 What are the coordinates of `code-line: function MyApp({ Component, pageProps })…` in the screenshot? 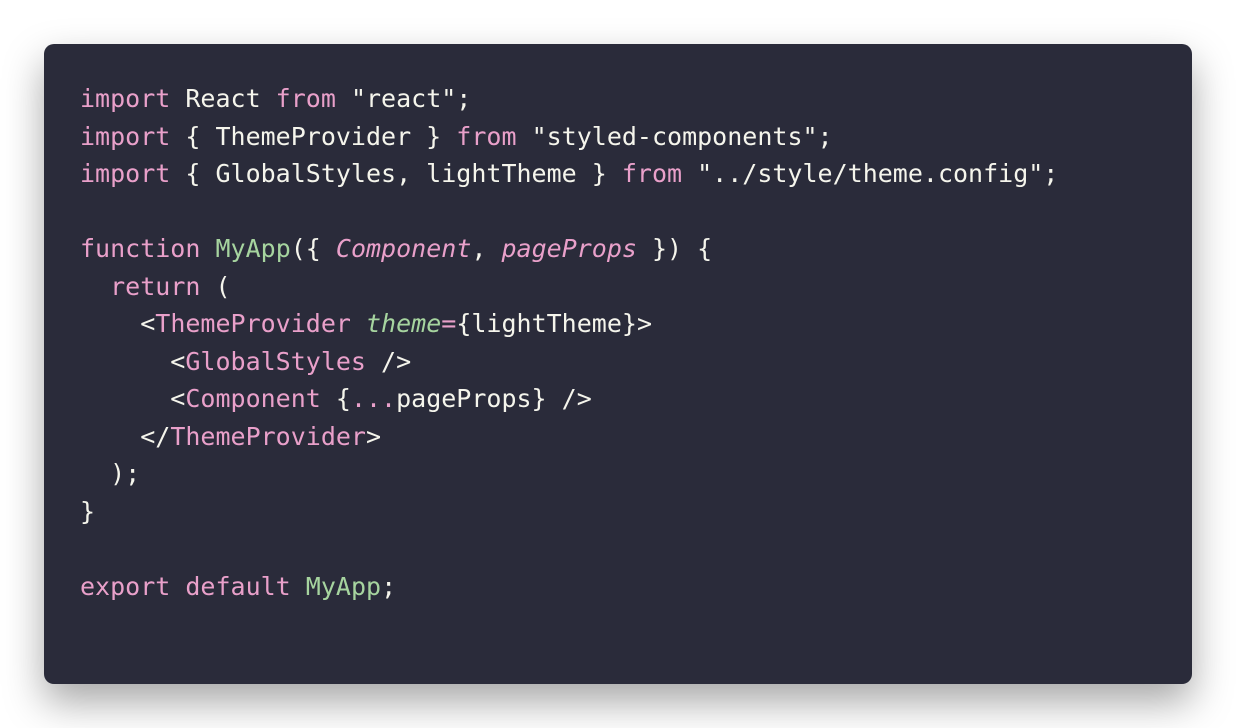 It's located at (569, 249).